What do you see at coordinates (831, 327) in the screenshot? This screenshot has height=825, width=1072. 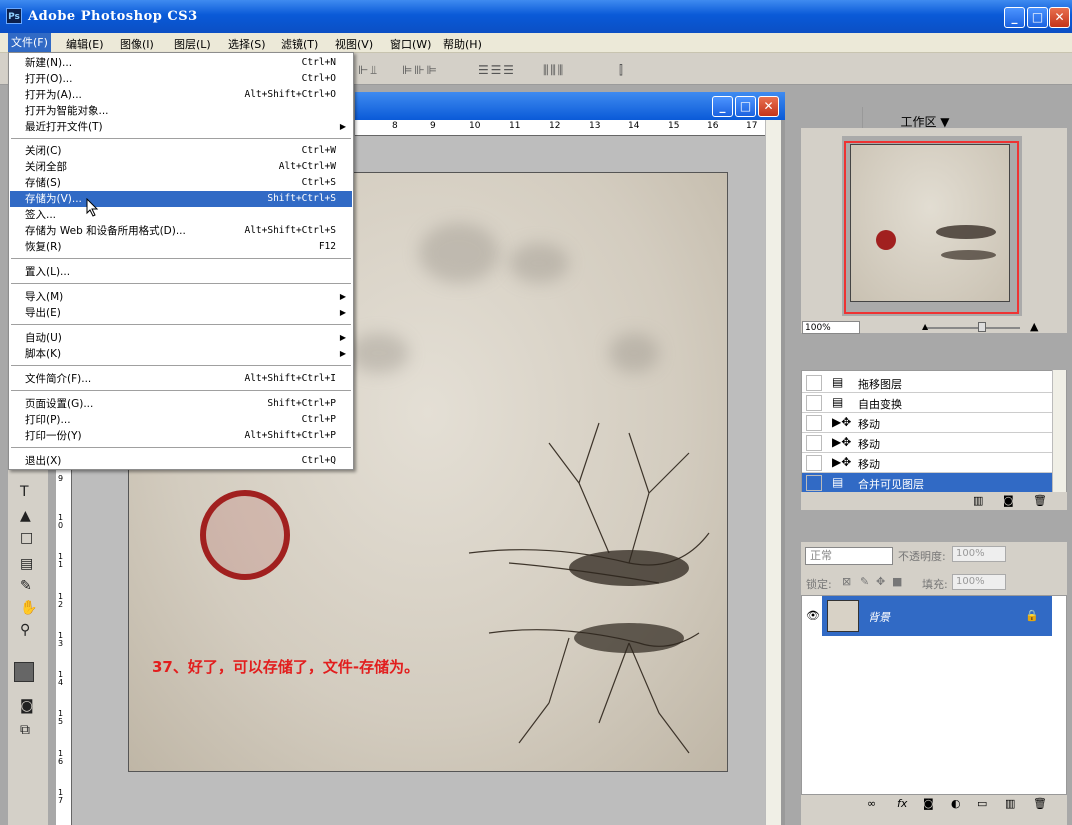 I see `zoom-field: 100%` at bounding box center [831, 327].